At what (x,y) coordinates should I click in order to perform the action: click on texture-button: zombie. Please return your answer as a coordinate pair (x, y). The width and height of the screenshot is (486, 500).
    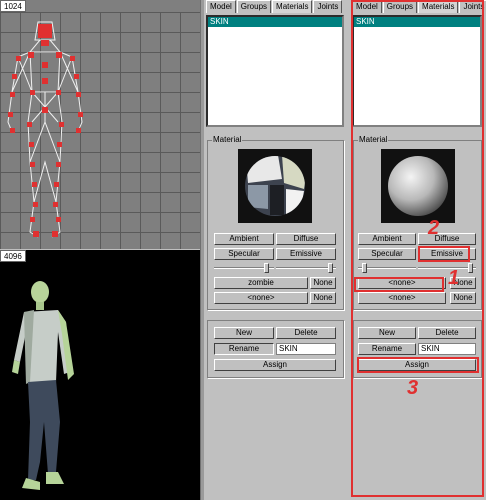
    Looking at the image, I should click on (261, 283).